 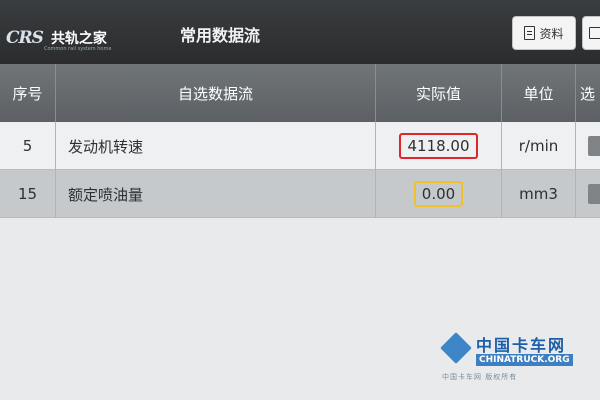 I want to click on watermark-en: CHINATRUCK.ORG, so click(x=524, y=360).